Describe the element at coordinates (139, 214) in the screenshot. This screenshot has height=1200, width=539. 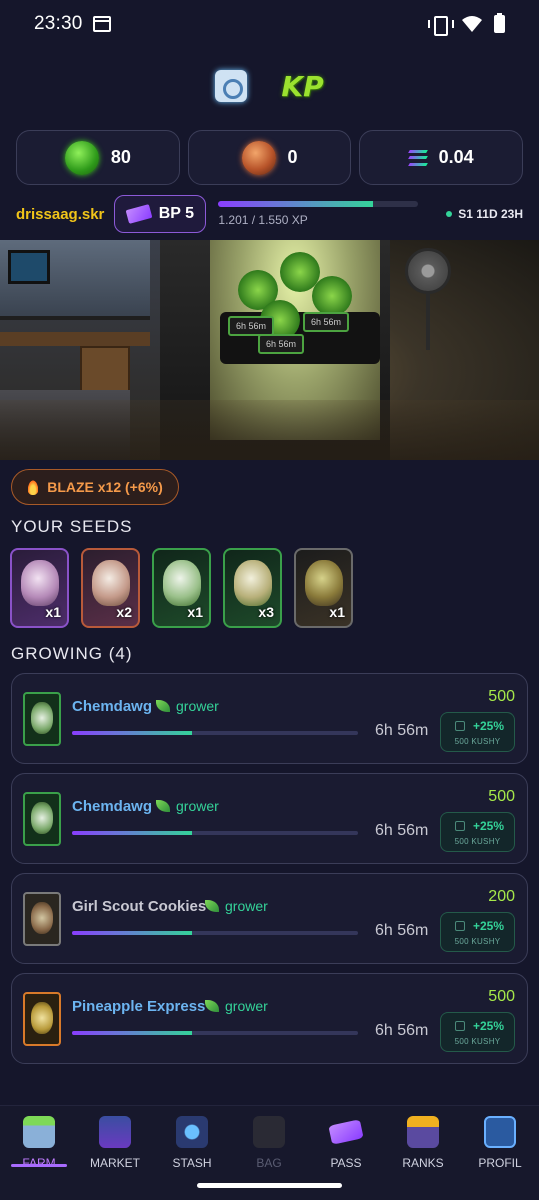
I see `ticket-icon` at that location.